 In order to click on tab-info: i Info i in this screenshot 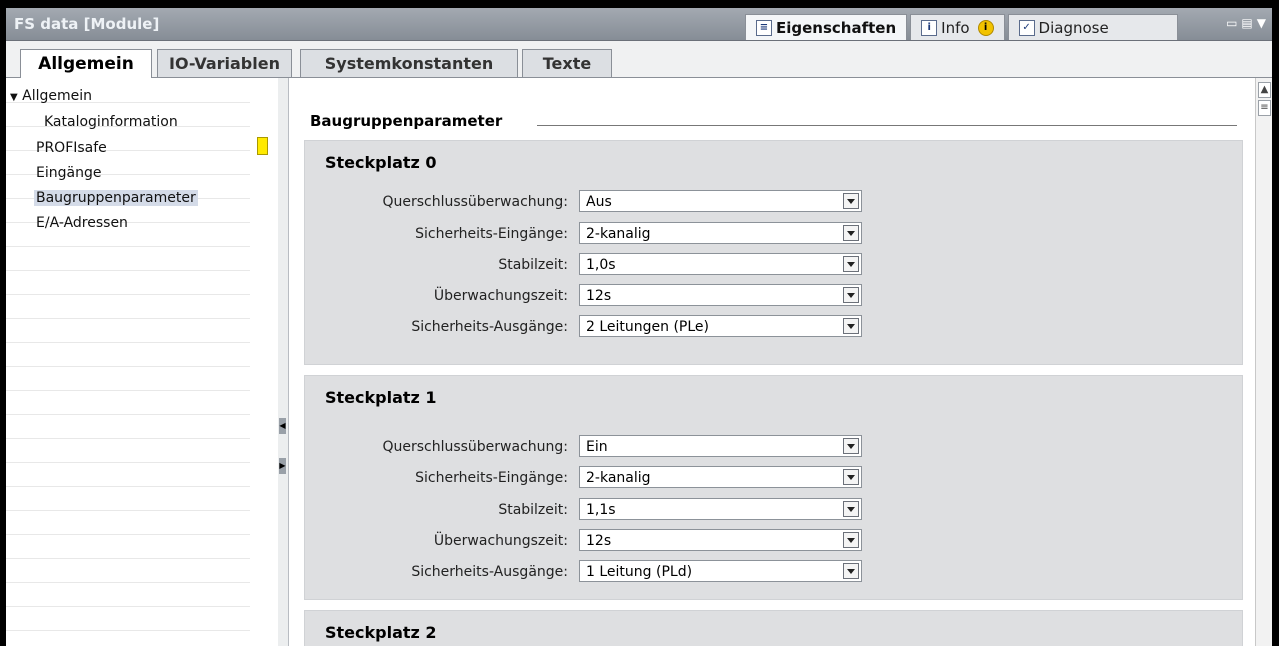, I will do `click(957, 27)`.